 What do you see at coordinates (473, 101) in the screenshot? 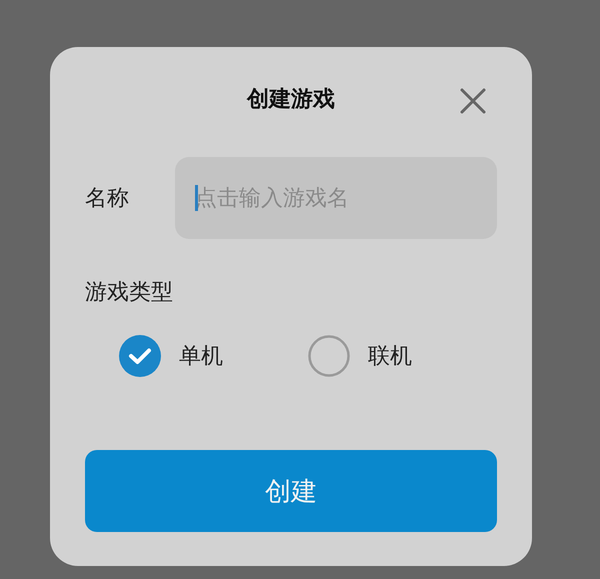
I see `close-icon` at bounding box center [473, 101].